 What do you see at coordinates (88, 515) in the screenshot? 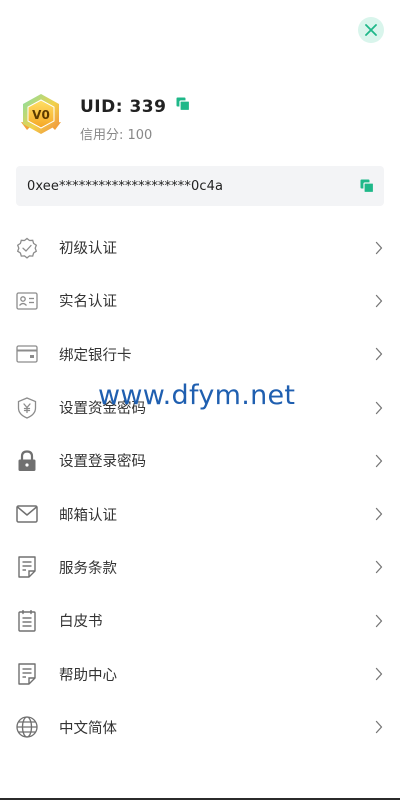
I see `menu-label: 邮箱认证` at bounding box center [88, 515].